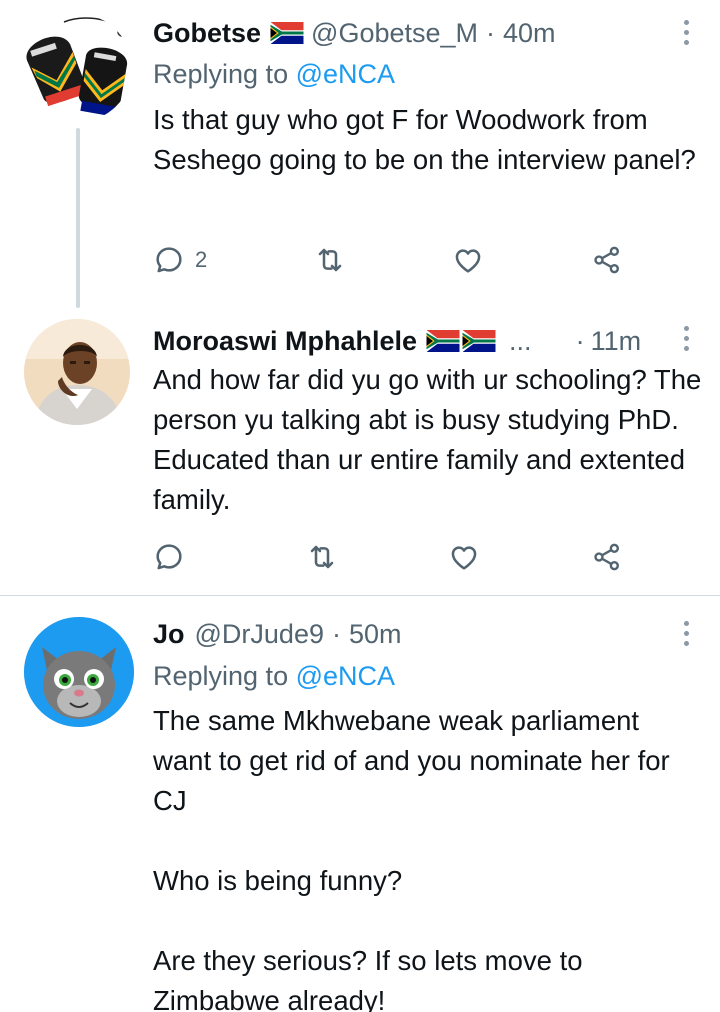  I want to click on reply-button, so click(174, 557).